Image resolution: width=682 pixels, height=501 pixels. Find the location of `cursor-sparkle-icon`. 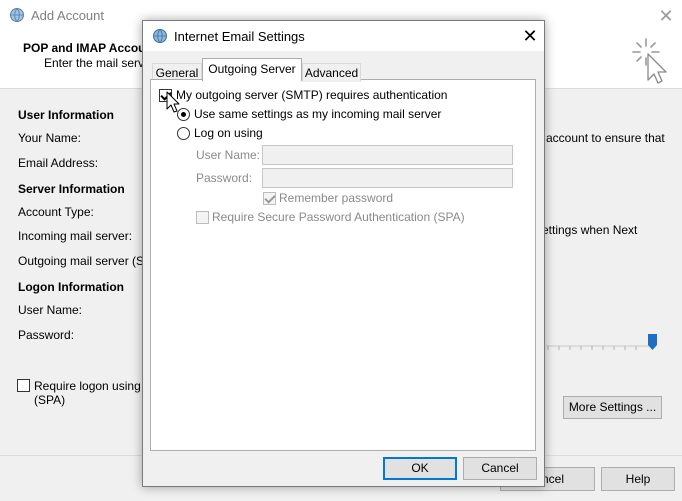

cursor-sparkle-icon is located at coordinates (649, 60).